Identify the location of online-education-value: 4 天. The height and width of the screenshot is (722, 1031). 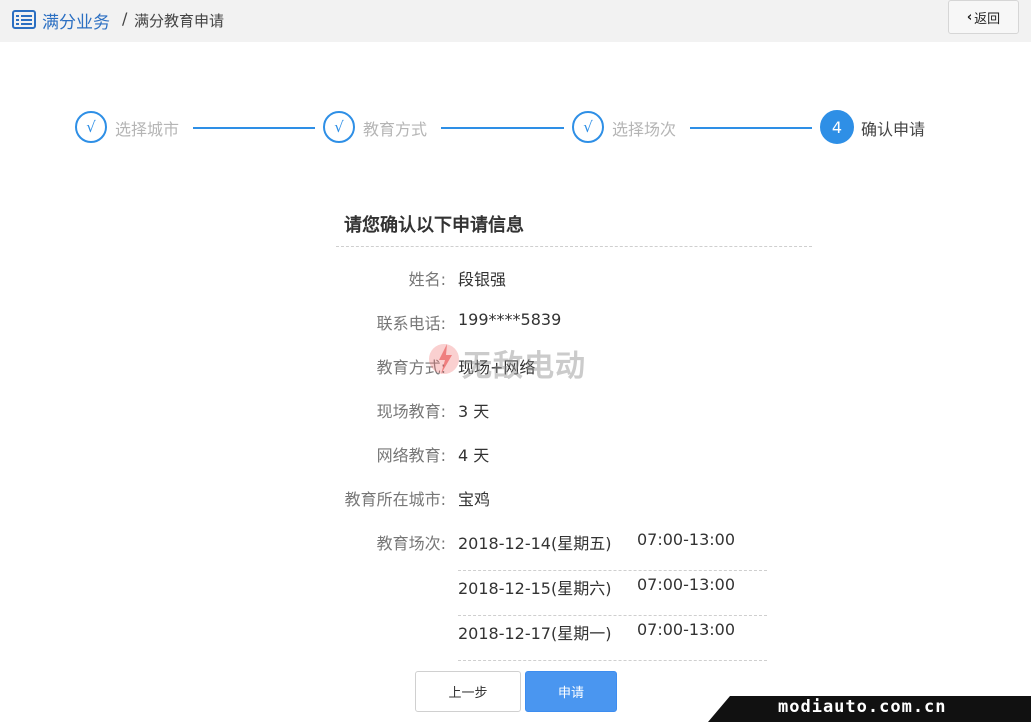
(474, 455).